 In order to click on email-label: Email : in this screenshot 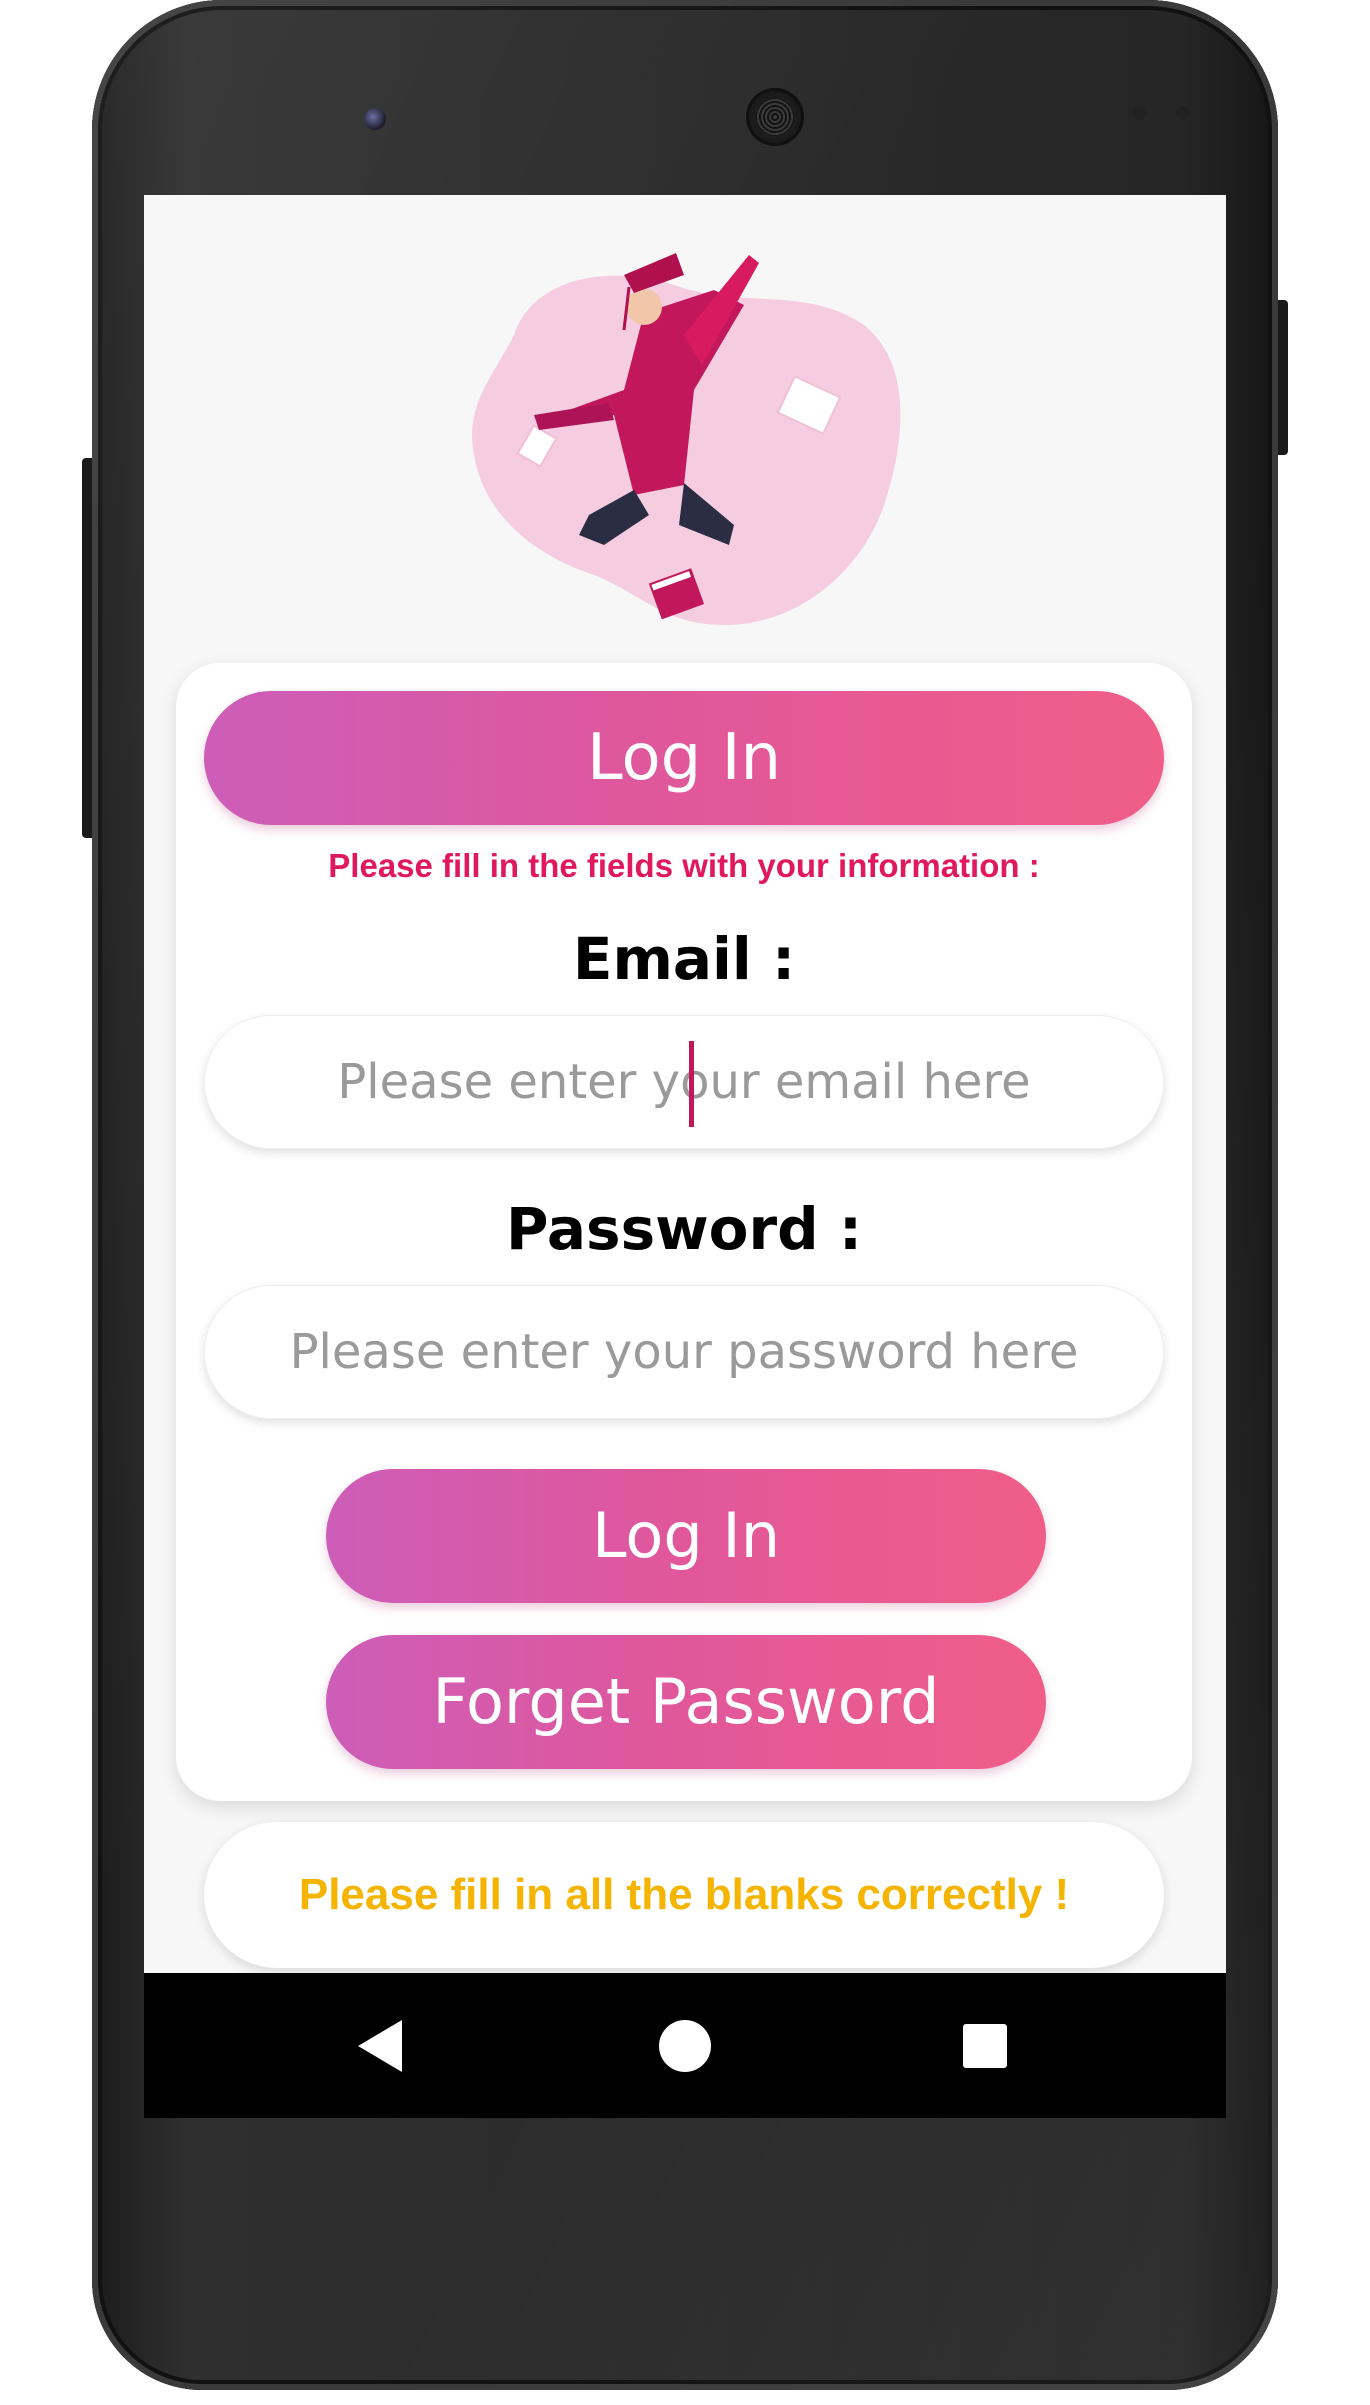, I will do `click(684, 959)`.